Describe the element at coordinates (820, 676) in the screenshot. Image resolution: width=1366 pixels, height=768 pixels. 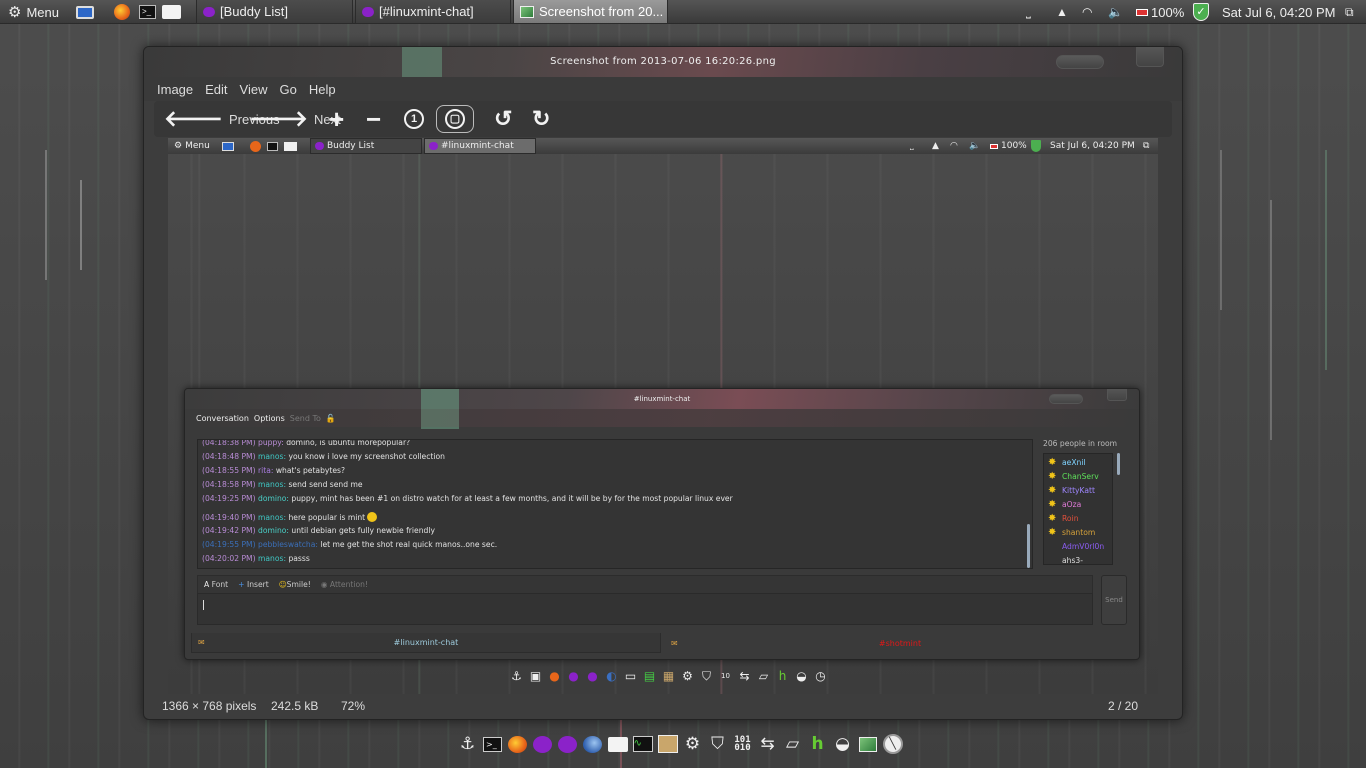
I see `clock-icon: ◷` at that location.